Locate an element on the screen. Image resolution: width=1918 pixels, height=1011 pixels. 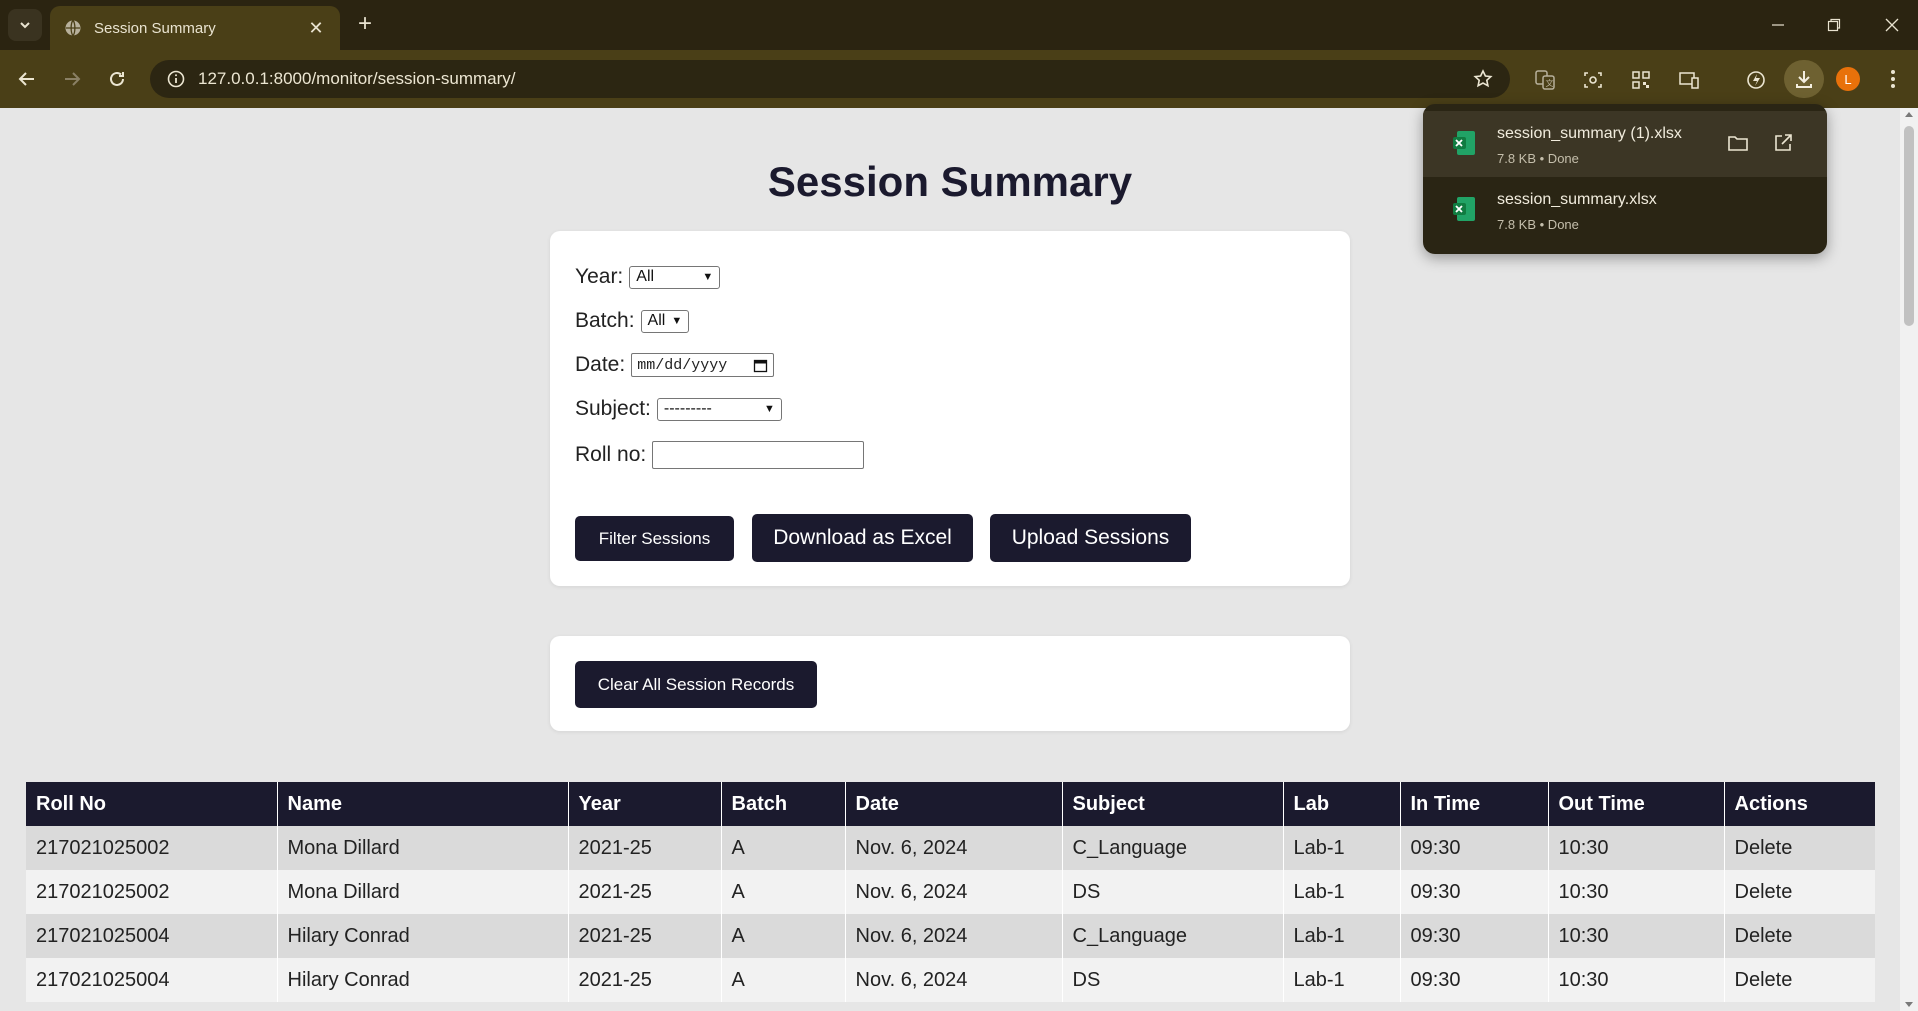
arrow-left-icon is located at coordinates (26, 79).